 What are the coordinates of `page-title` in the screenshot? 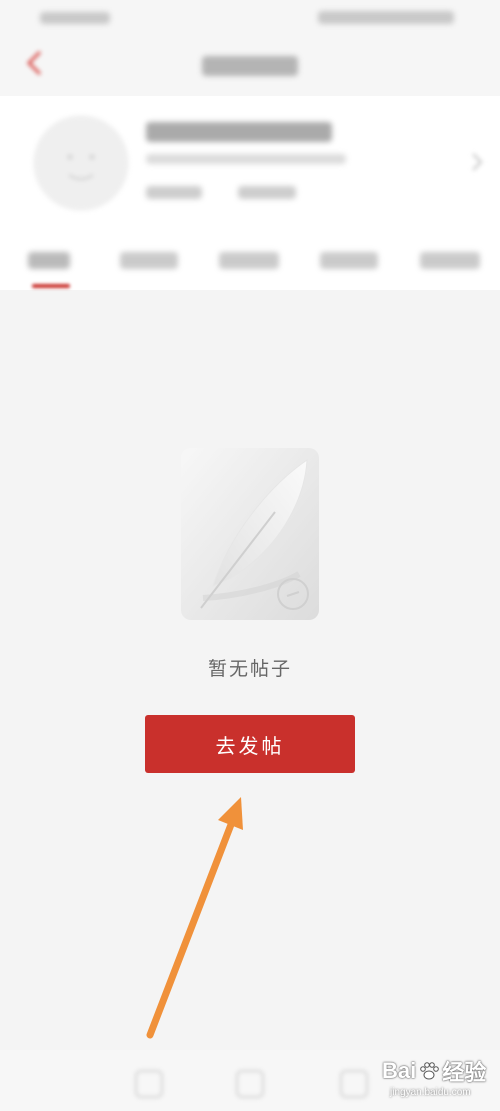 It's located at (250, 66).